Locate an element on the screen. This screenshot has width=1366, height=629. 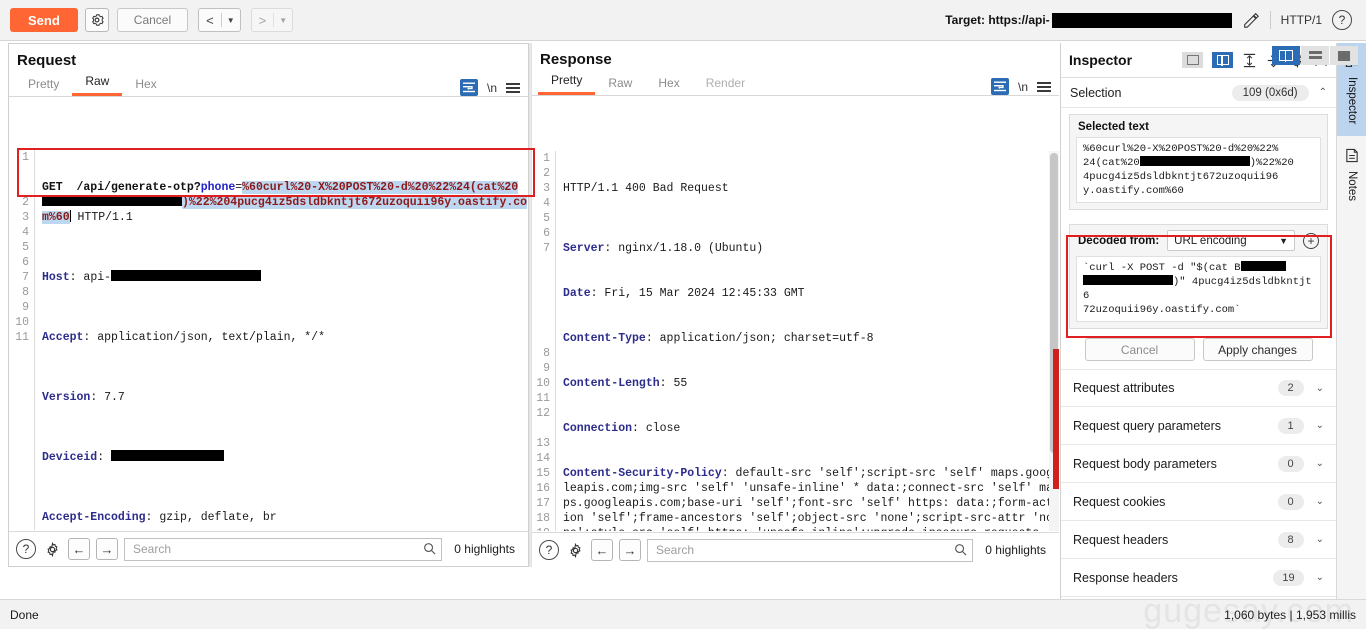
redacted-selected-text is located at coordinates (1194, 161).